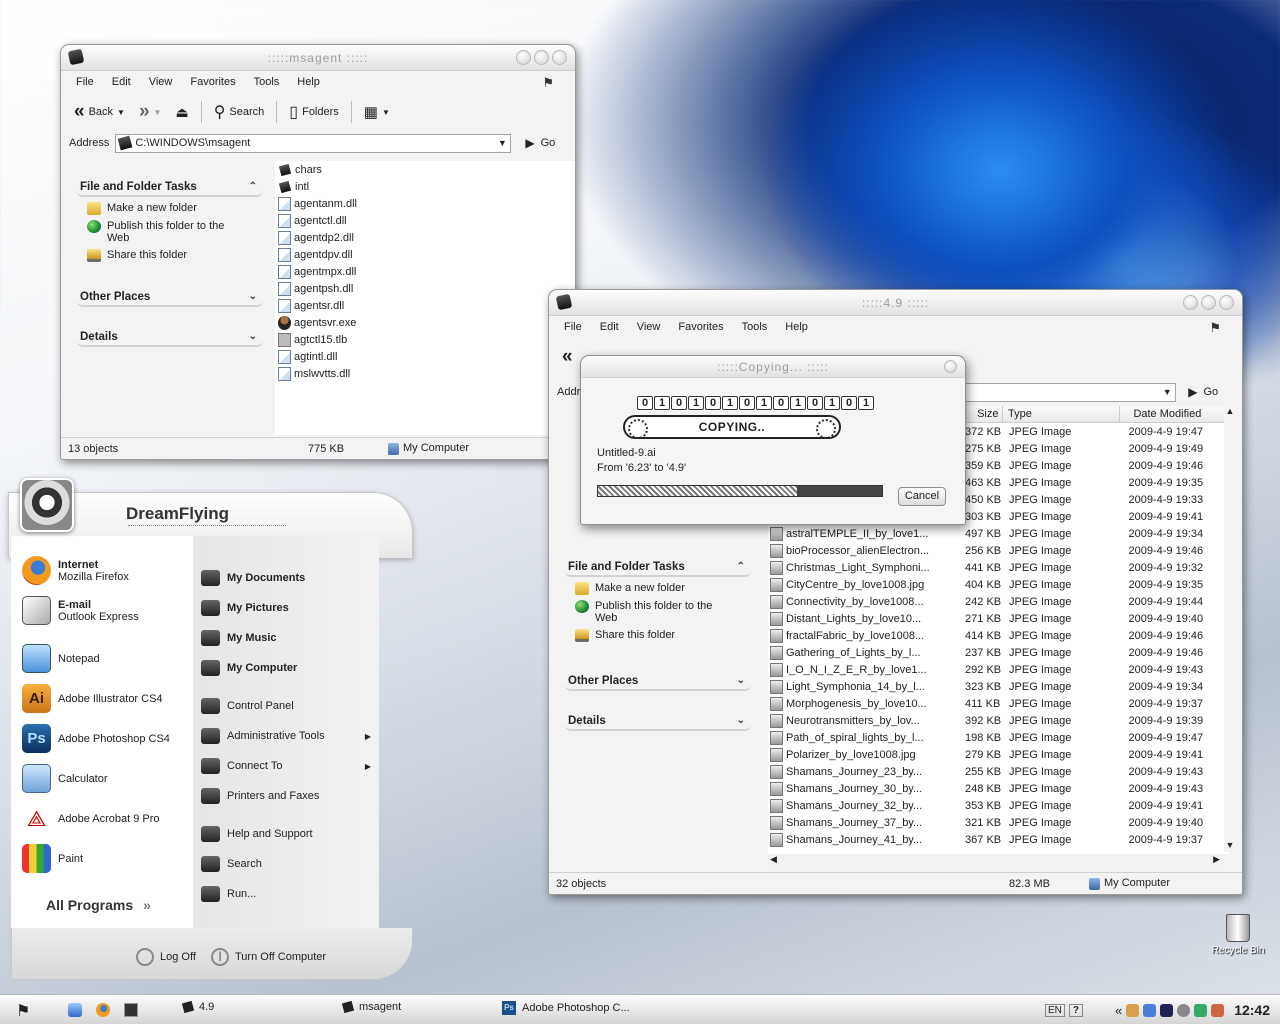 The image size is (1280, 1024). Describe the element at coordinates (567, 357) in the screenshot. I see `back-button: «` at that location.